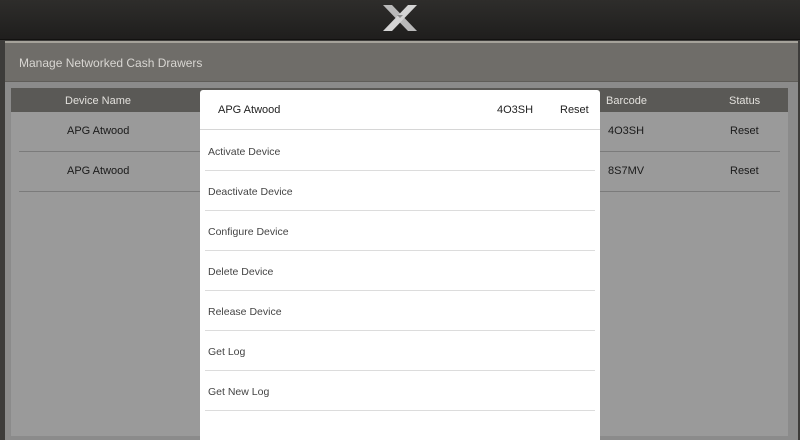  I want to click on menu-item-label: Activate Device, so click(244, 152).